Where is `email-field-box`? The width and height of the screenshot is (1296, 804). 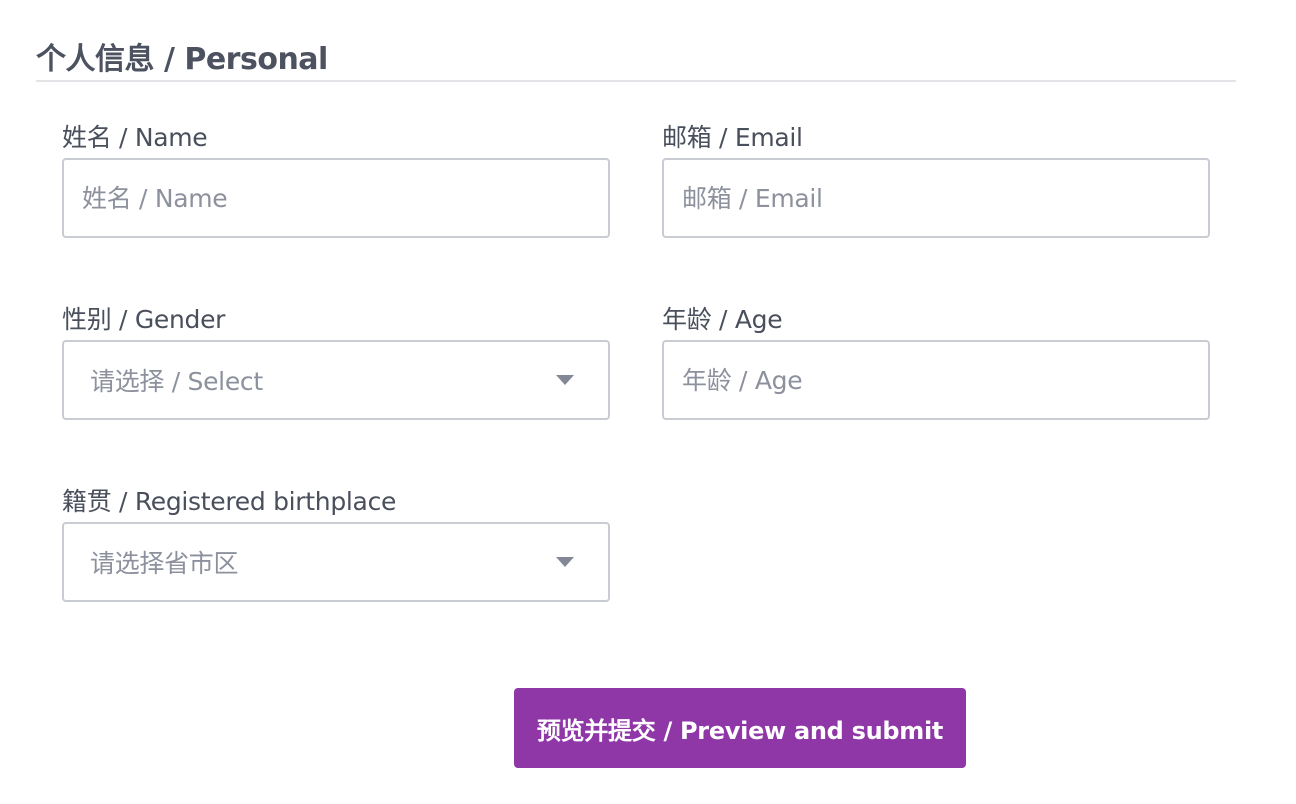 email-field-box is located at coordinates (936, 198).